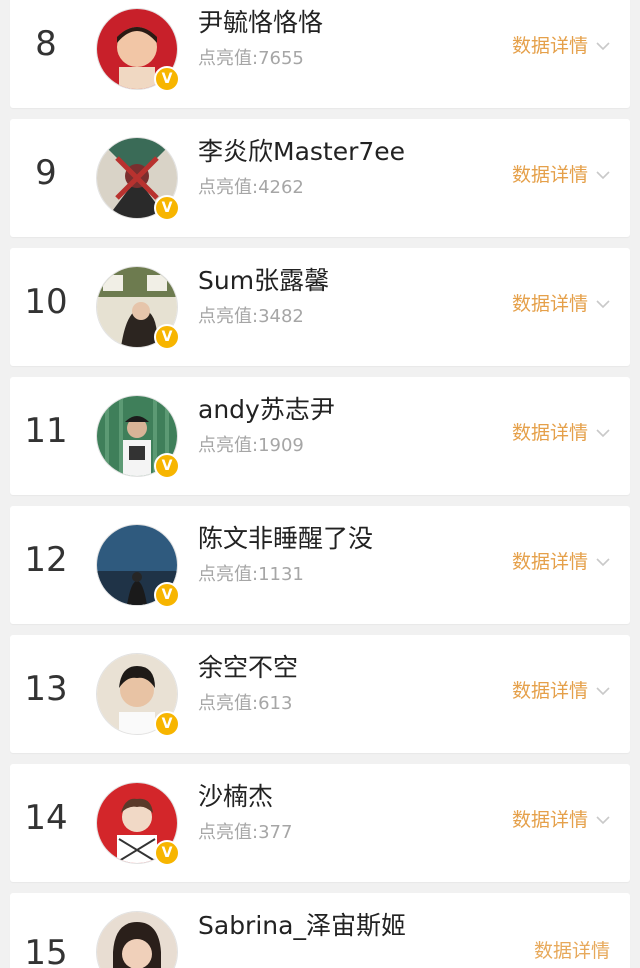 This screenshot has height=968, width=640. I want to click on avatar, so click(137, 939).